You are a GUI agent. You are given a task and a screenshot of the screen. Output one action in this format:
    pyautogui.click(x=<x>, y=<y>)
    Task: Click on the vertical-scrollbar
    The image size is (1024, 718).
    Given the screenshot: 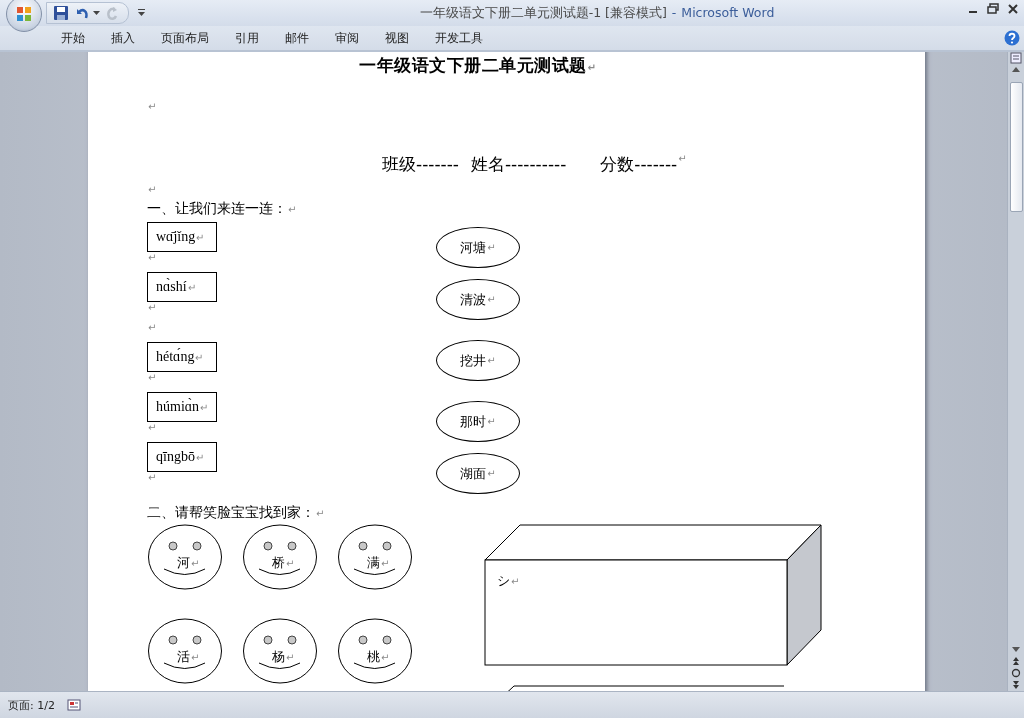 What is the action you would take?
    pyautogui.click(x=1015, y=371)
    